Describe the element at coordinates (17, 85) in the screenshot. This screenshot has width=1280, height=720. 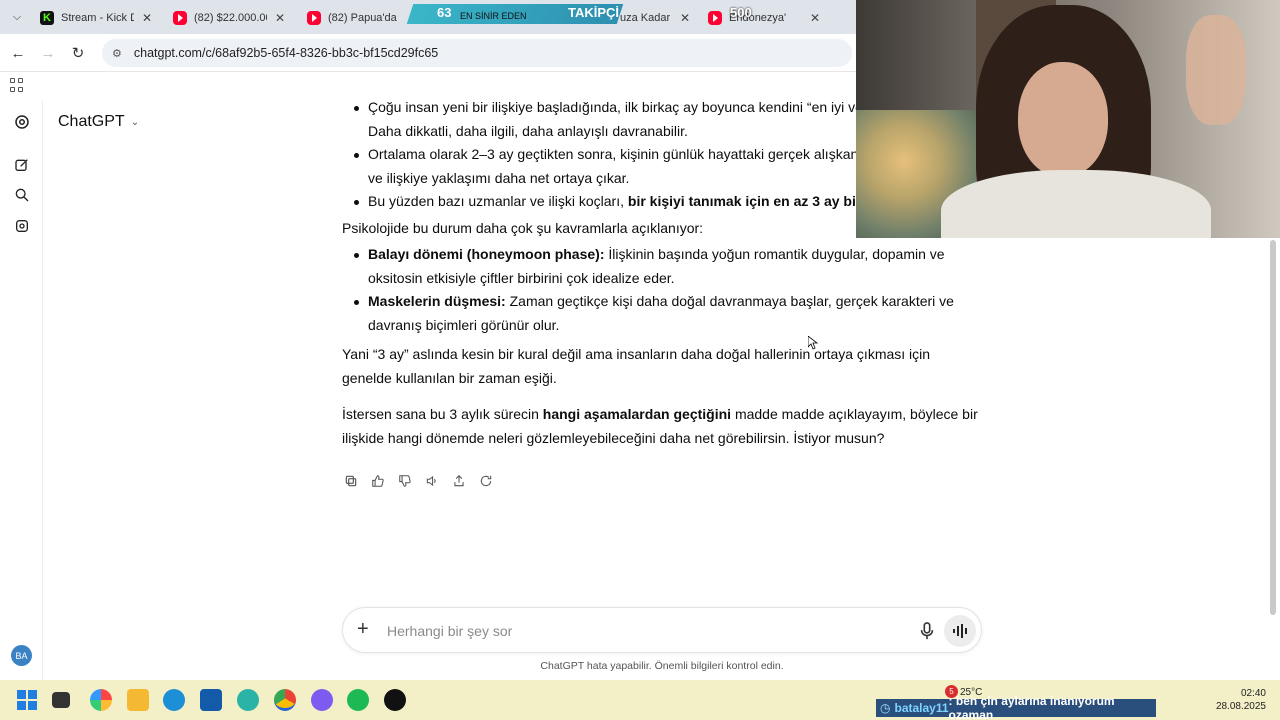
I see `apps-grid-icon` at that location.